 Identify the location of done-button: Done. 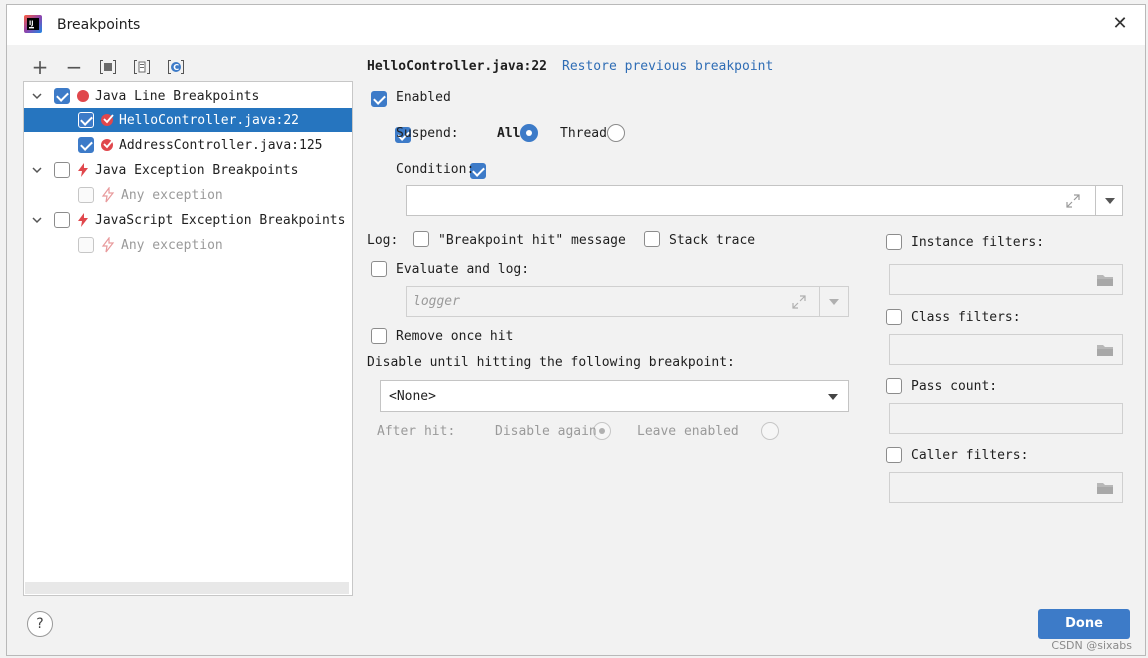
(1084, 624).